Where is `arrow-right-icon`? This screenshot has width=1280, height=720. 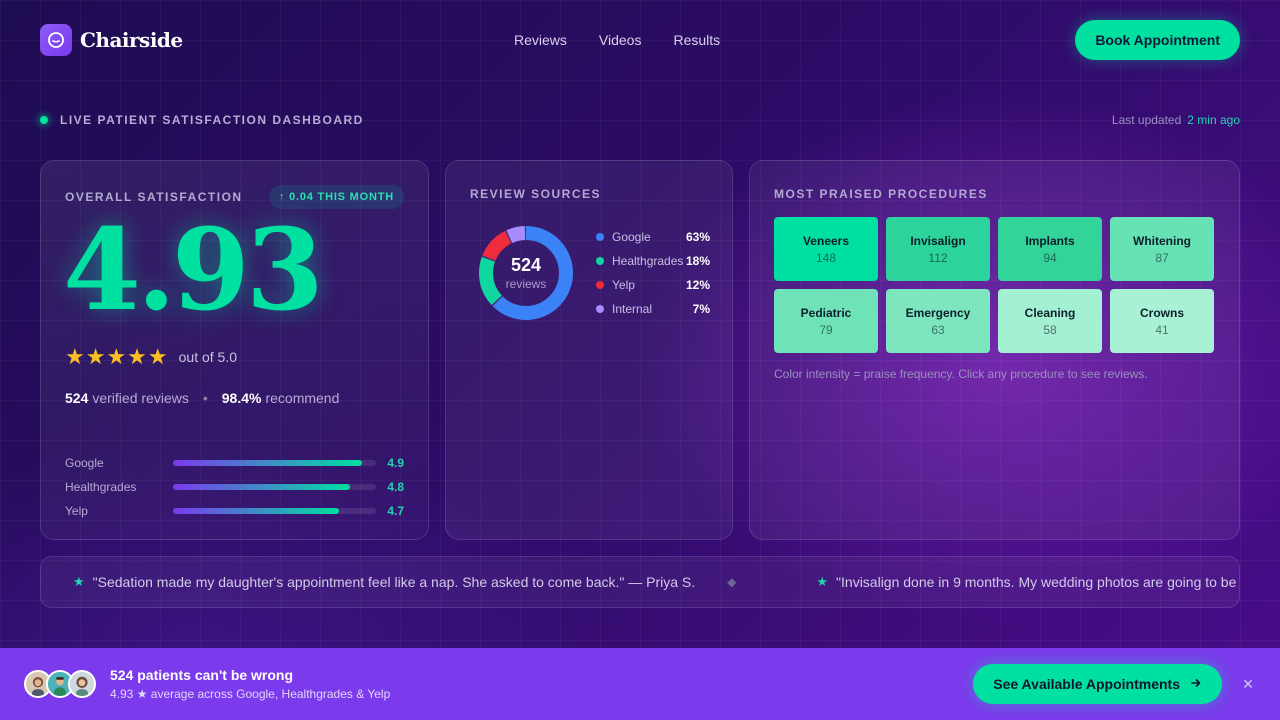
arrow-right-icon is located at coordinates (1196, 684).